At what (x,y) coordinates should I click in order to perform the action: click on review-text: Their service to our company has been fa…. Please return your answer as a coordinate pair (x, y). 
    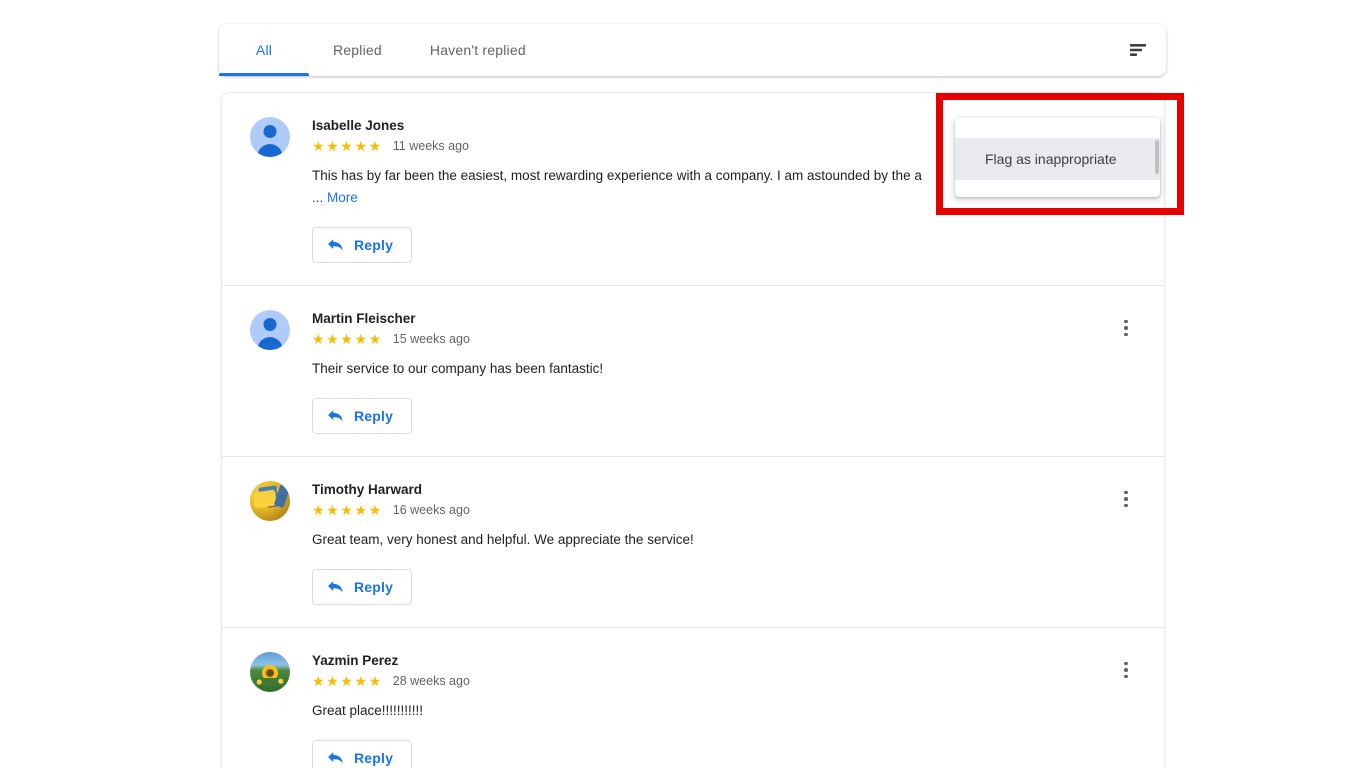
    Looking at the image, I should click on (458, 368).